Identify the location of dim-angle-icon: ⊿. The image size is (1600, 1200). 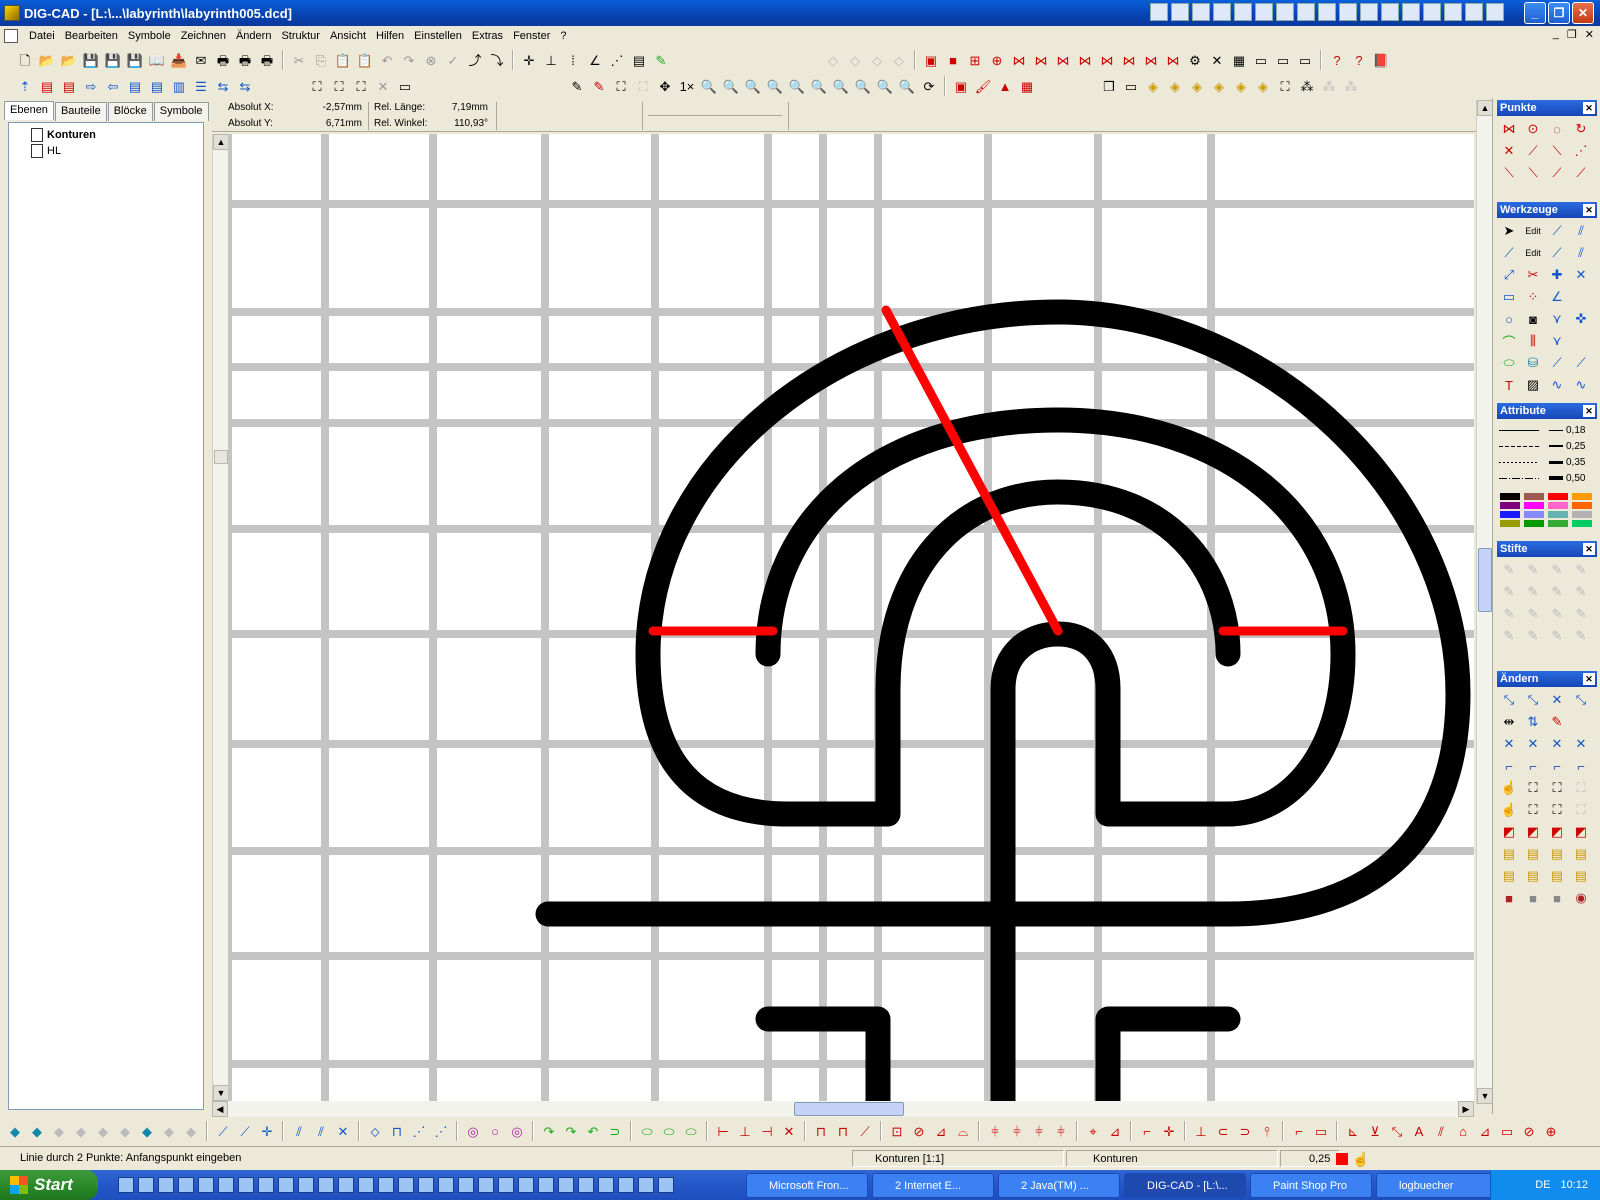
(941, 1131).